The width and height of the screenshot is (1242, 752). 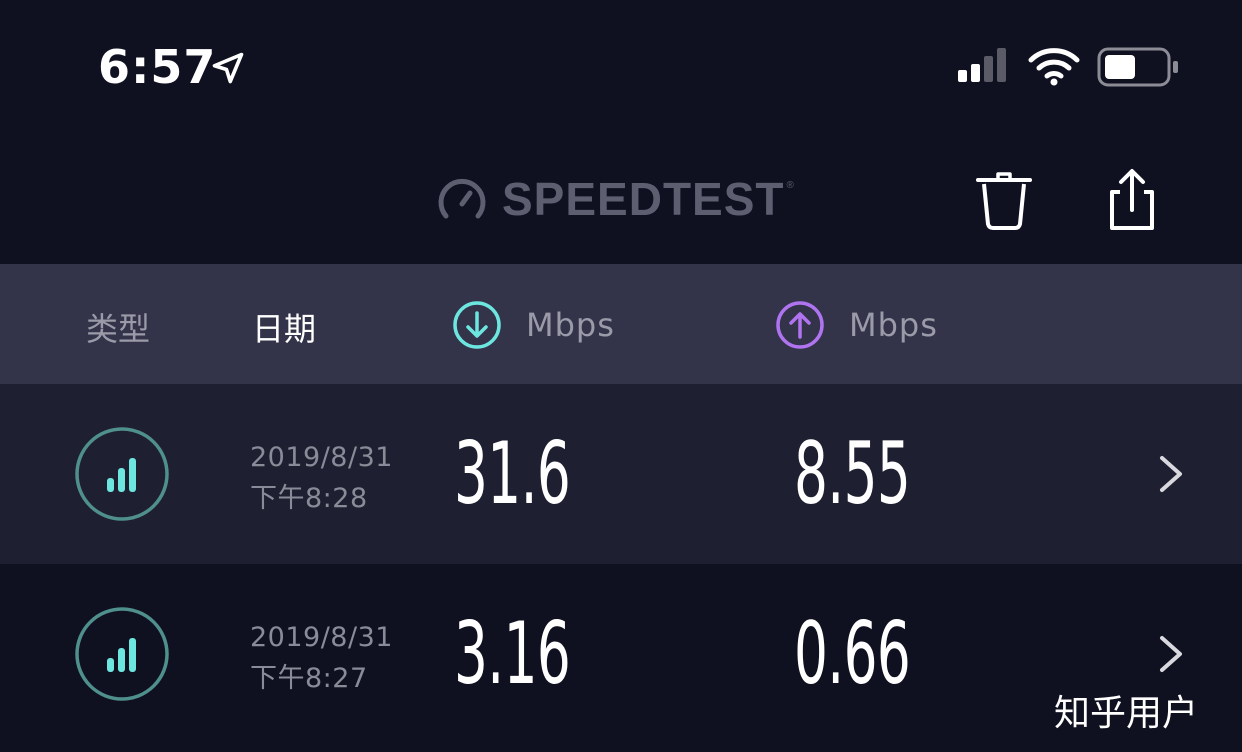 I want to click on column-download: Mbps, so click(x=533, y=325).